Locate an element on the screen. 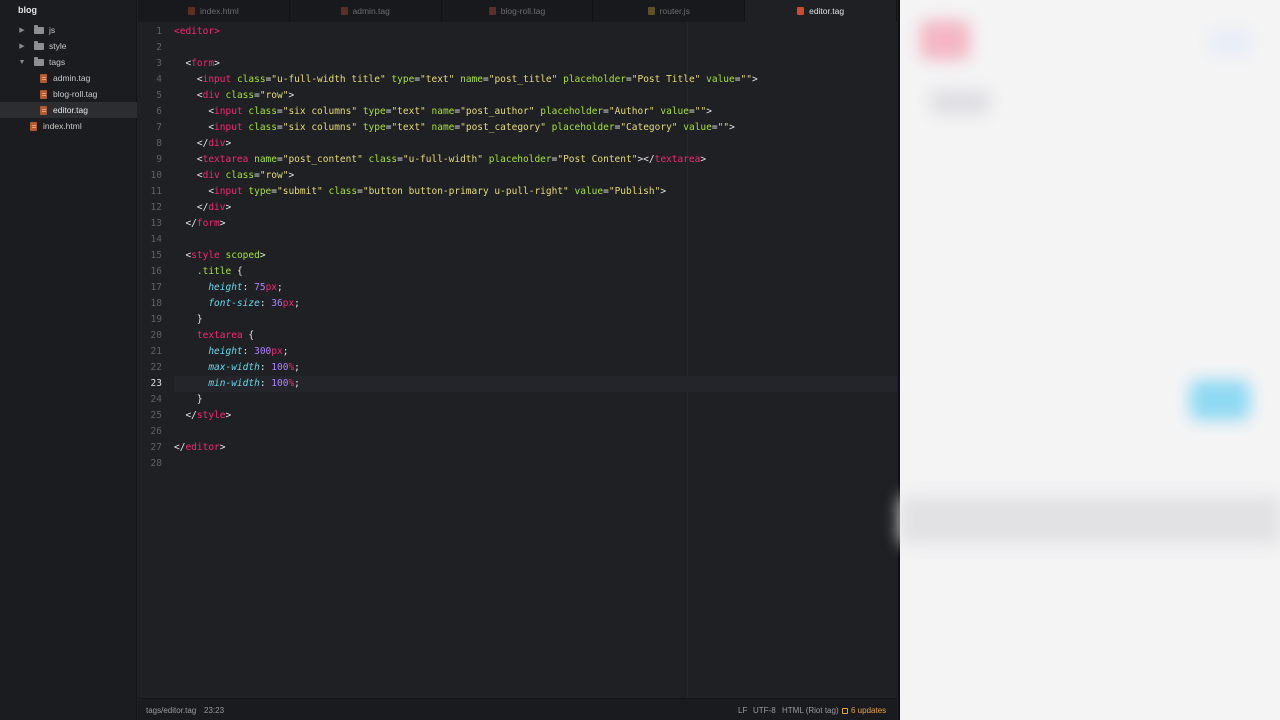 The image size is (1280, 720). tab-blog-roll-tag: blog-roll.tag is located at coordinates (518, 11).